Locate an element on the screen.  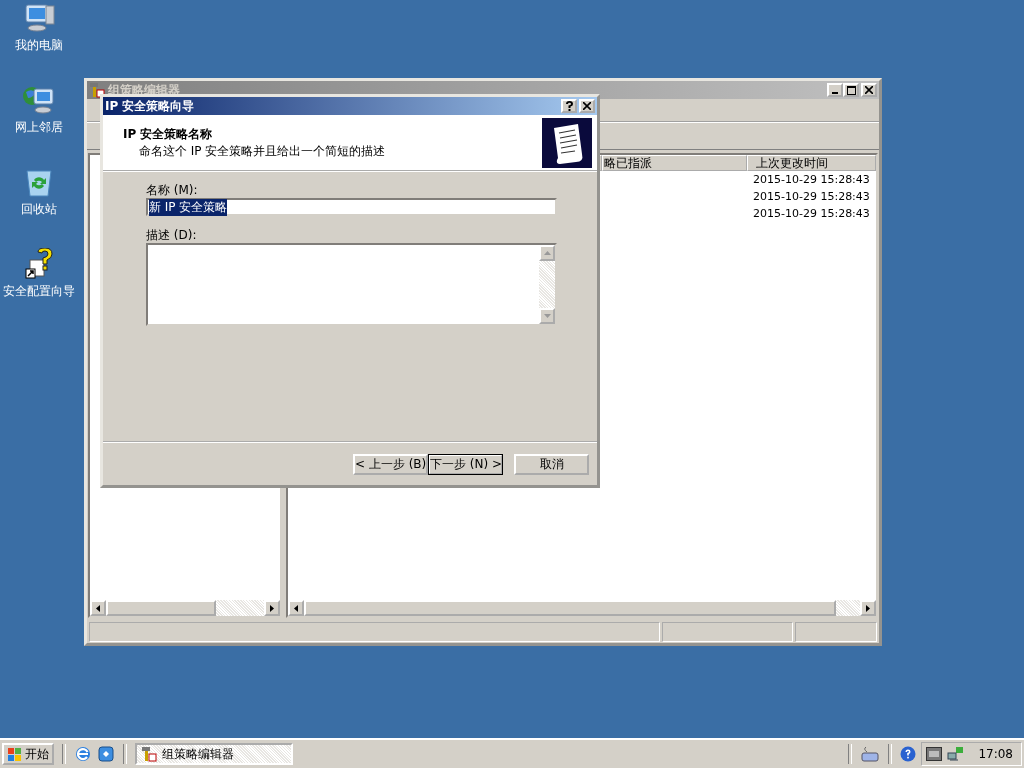
column-header: 上次更改时间 is located at coordinates (811, 163).